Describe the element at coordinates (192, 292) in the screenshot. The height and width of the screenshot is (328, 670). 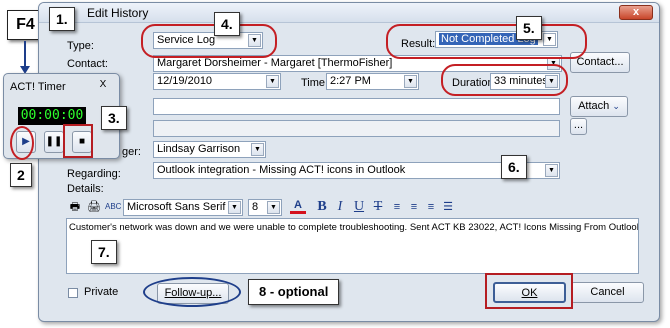
I see `follow-up-highlight` at that location.